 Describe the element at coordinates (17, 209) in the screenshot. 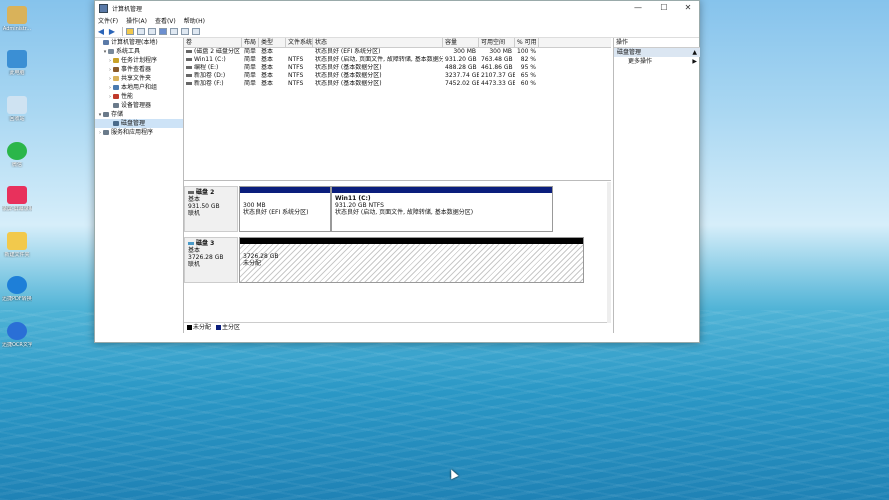

I see `desktop-icon-label: 录屏-屏幕录制` at that location.